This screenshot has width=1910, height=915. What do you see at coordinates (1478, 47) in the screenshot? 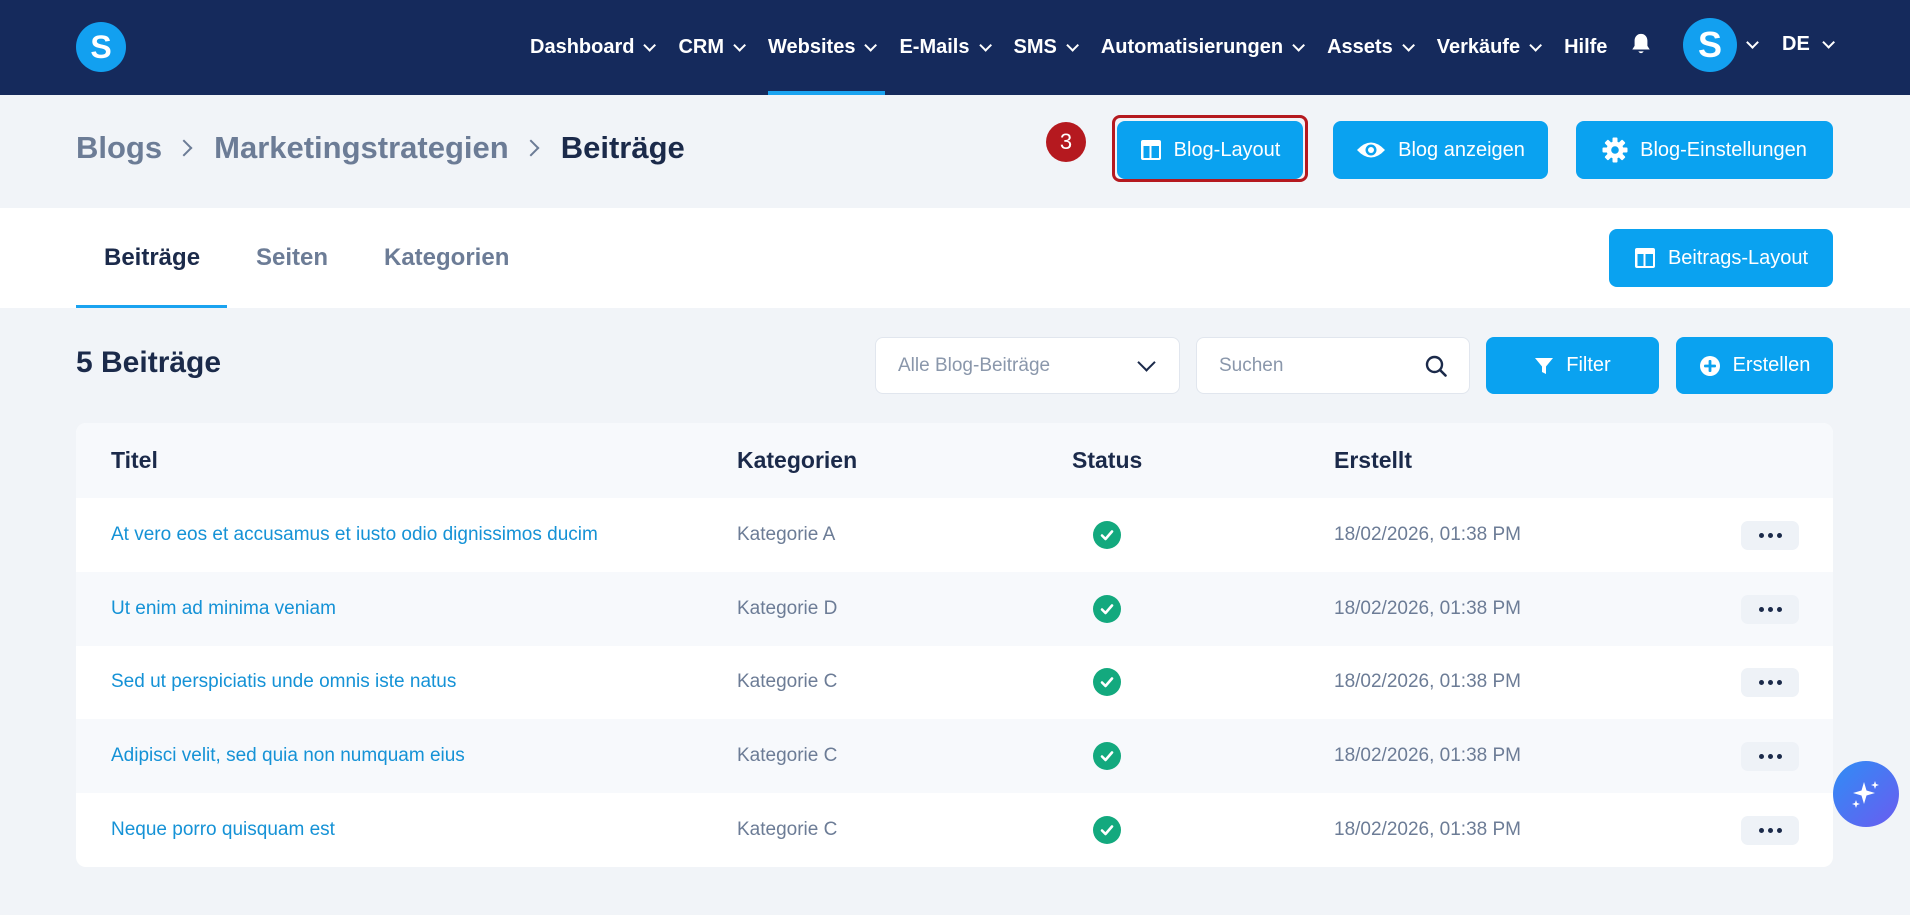
I see `nav-item-label: Verkäufe` at bounding box center [1478, 47].